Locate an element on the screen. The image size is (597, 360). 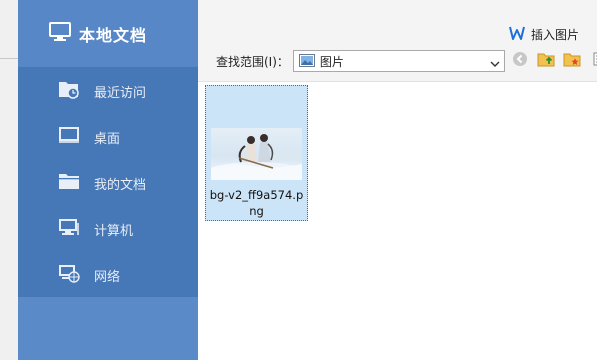
look-in-row: 查找范围(I)： 图片 is located at coordinates (360, 61).